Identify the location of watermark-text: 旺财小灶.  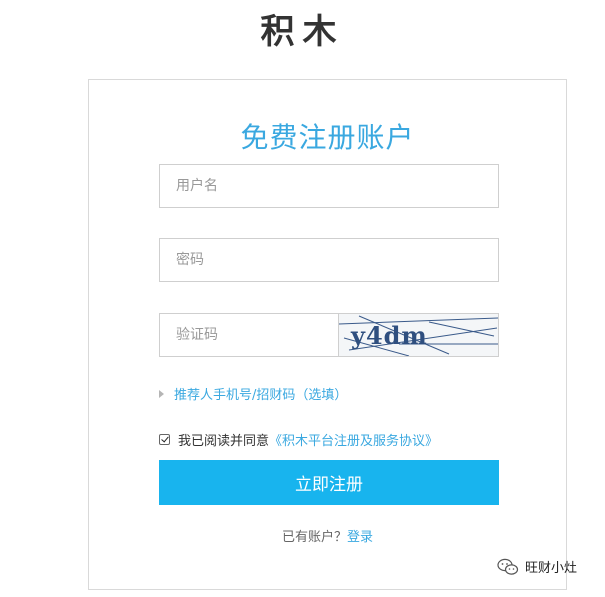
(551, 568).